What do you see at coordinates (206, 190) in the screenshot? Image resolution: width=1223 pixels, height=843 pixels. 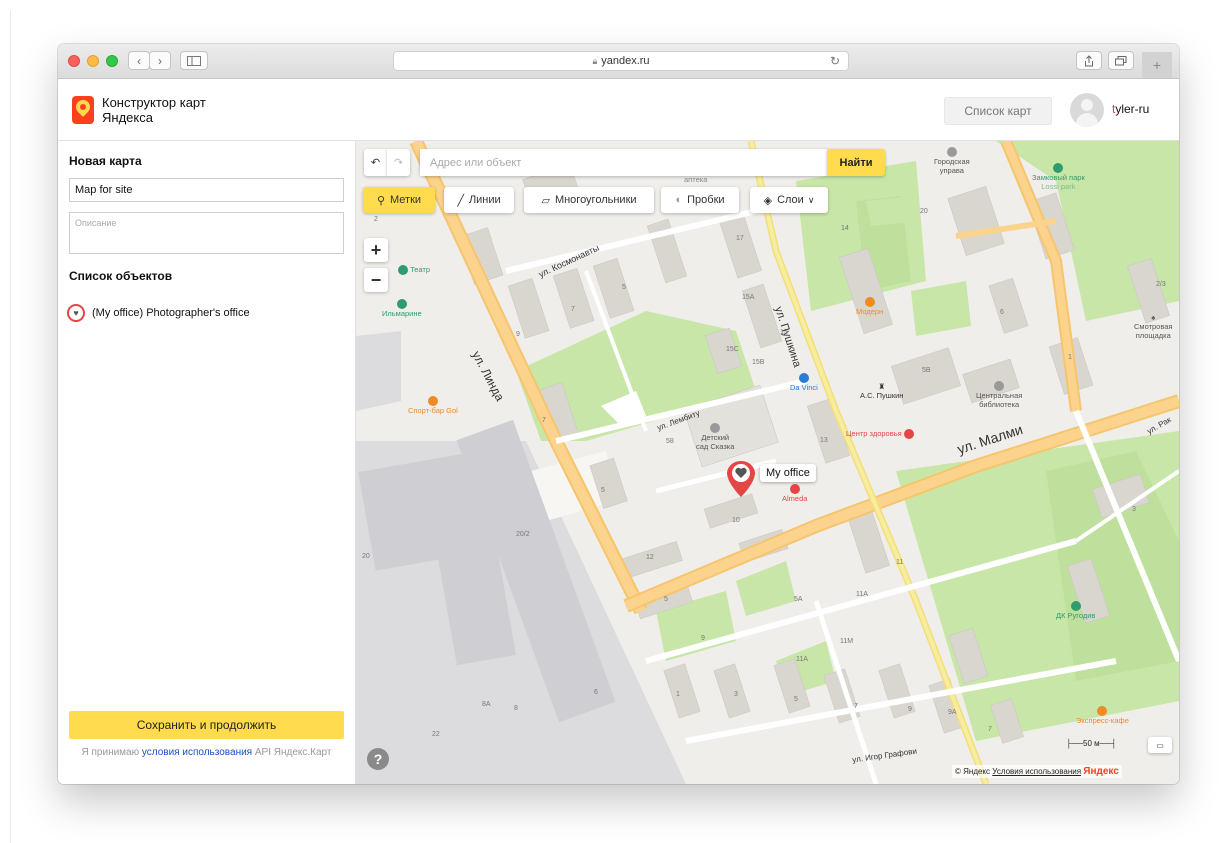 I see `map-name-input` at bounding box center [206, 190].